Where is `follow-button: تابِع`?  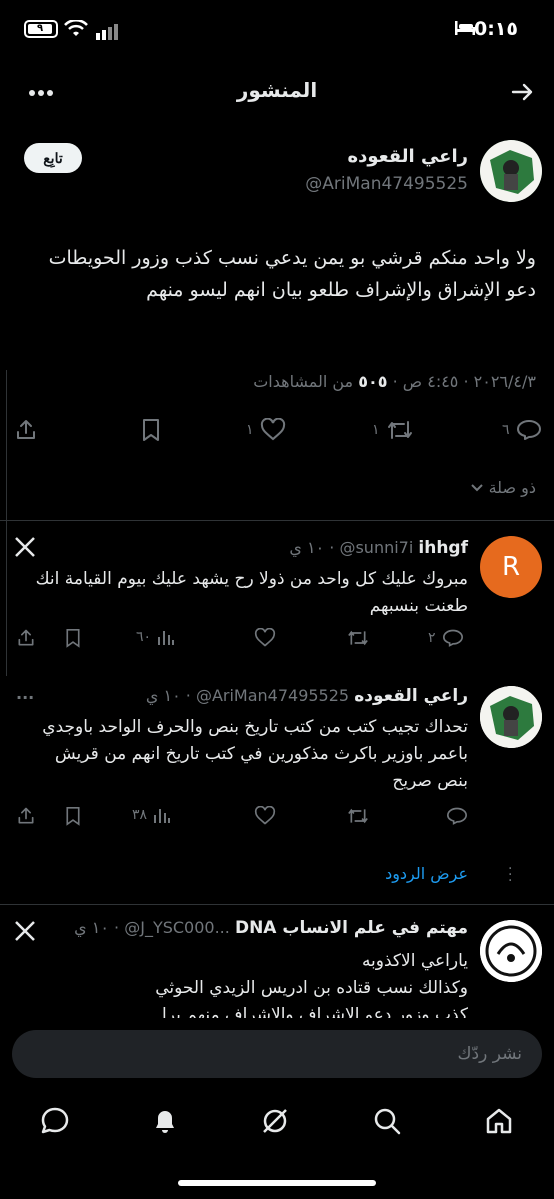
follow-button: تابِع is located at coordinates (53, 158).